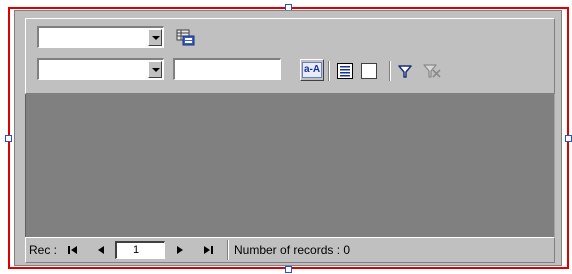  Describe the element at coordinates (155, 37) in the screenshot. I see `field-combo-dropdown-button` at that location.